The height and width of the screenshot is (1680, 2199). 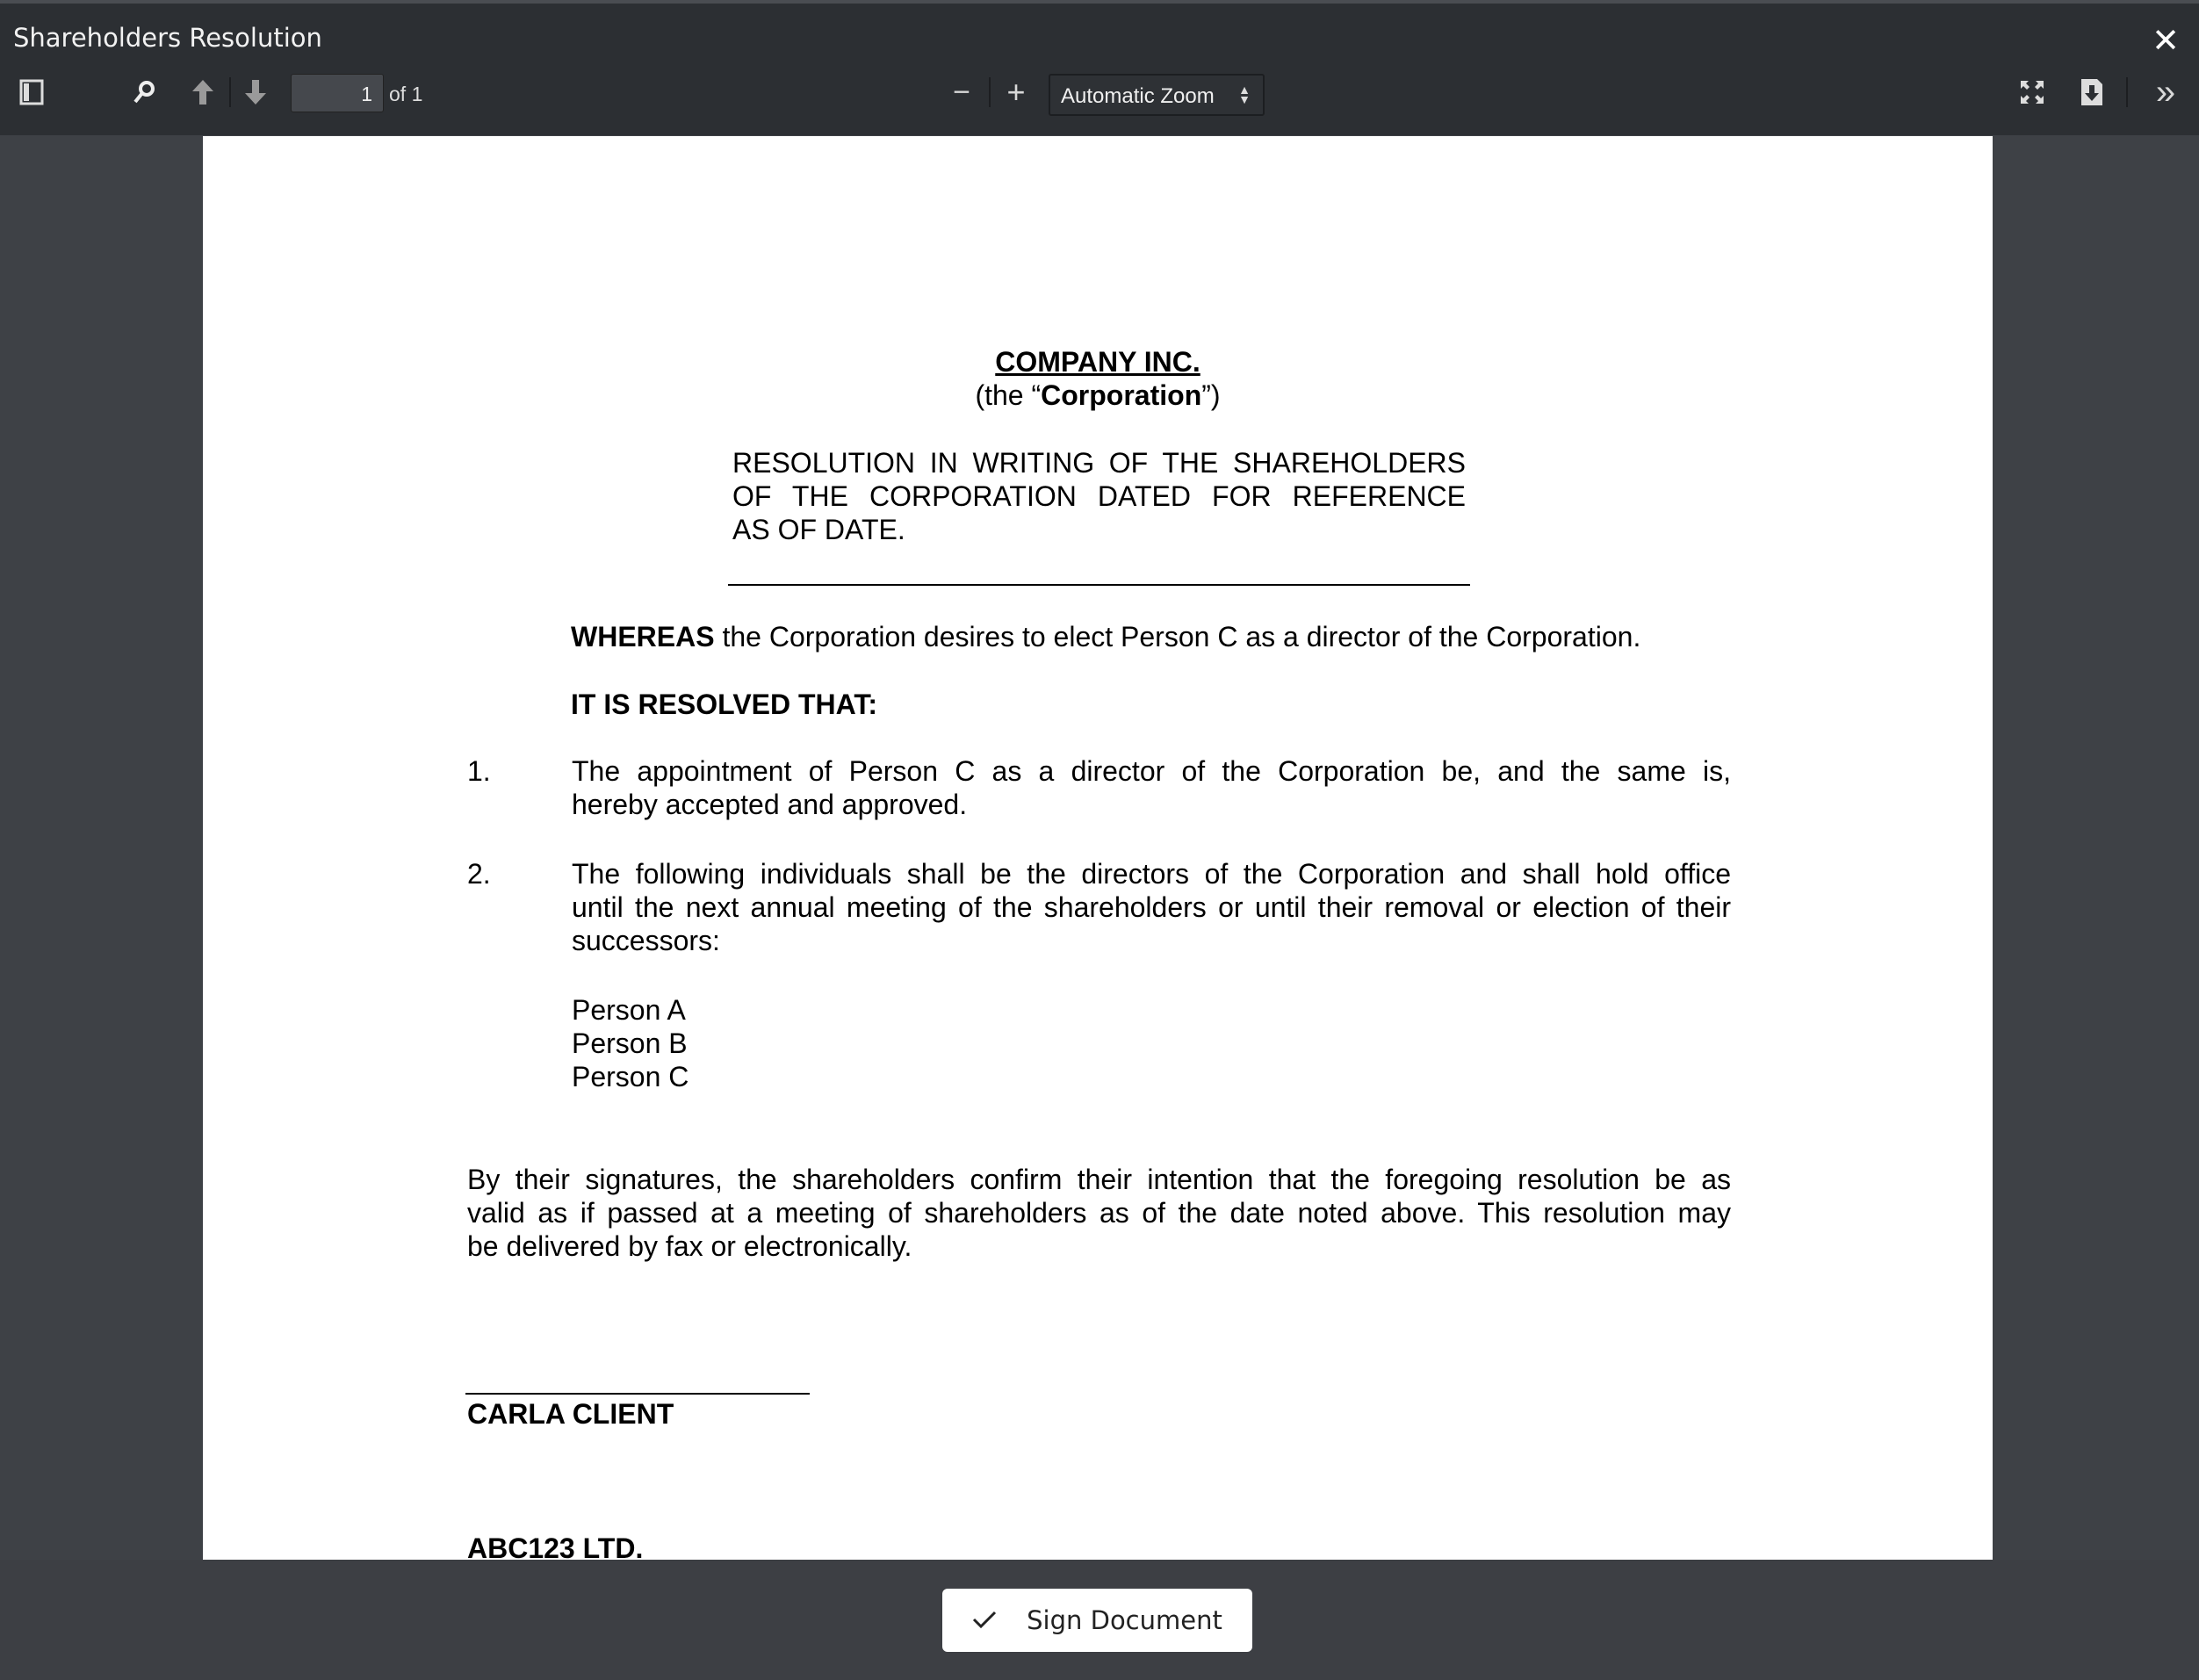 What do you see at coordinates (1099, 585) in the screenshot?
I see `title-rule` at bounding box center [1099, 585].